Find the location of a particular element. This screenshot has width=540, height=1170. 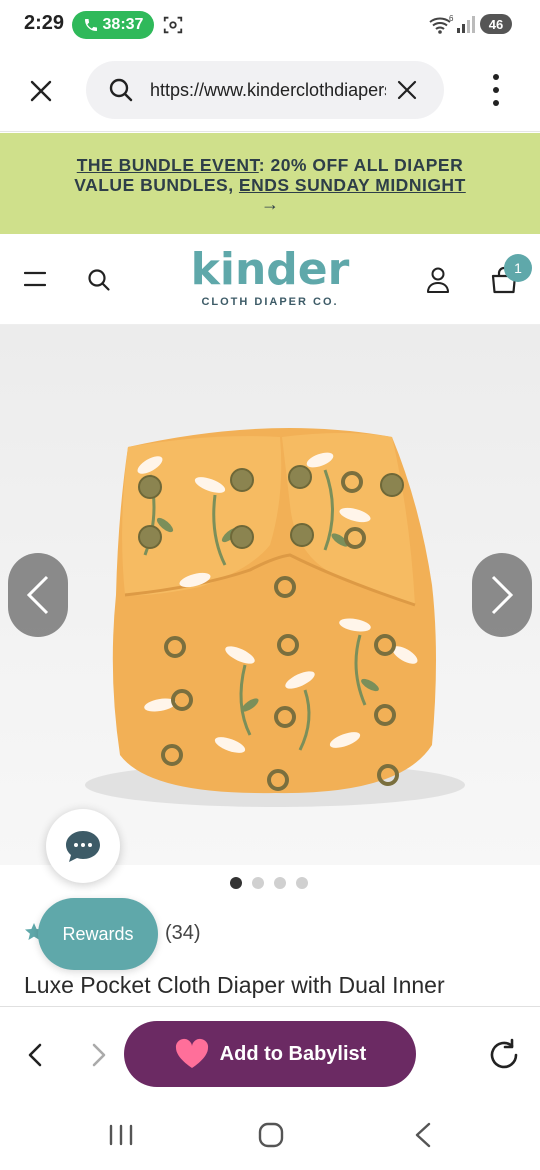

chevron-right-icon is located at coordinates (502, 595).